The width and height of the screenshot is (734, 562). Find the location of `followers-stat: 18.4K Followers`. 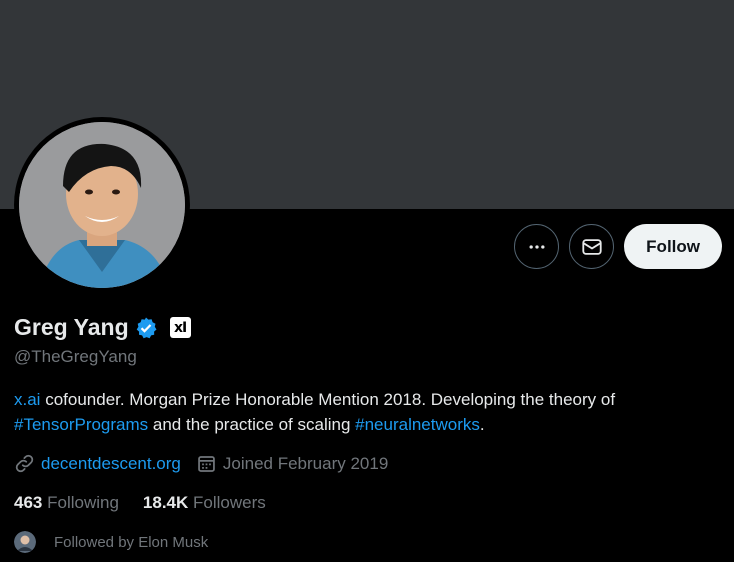

followers-stat: 18.4K Followers is located at coordinates (204, 503).